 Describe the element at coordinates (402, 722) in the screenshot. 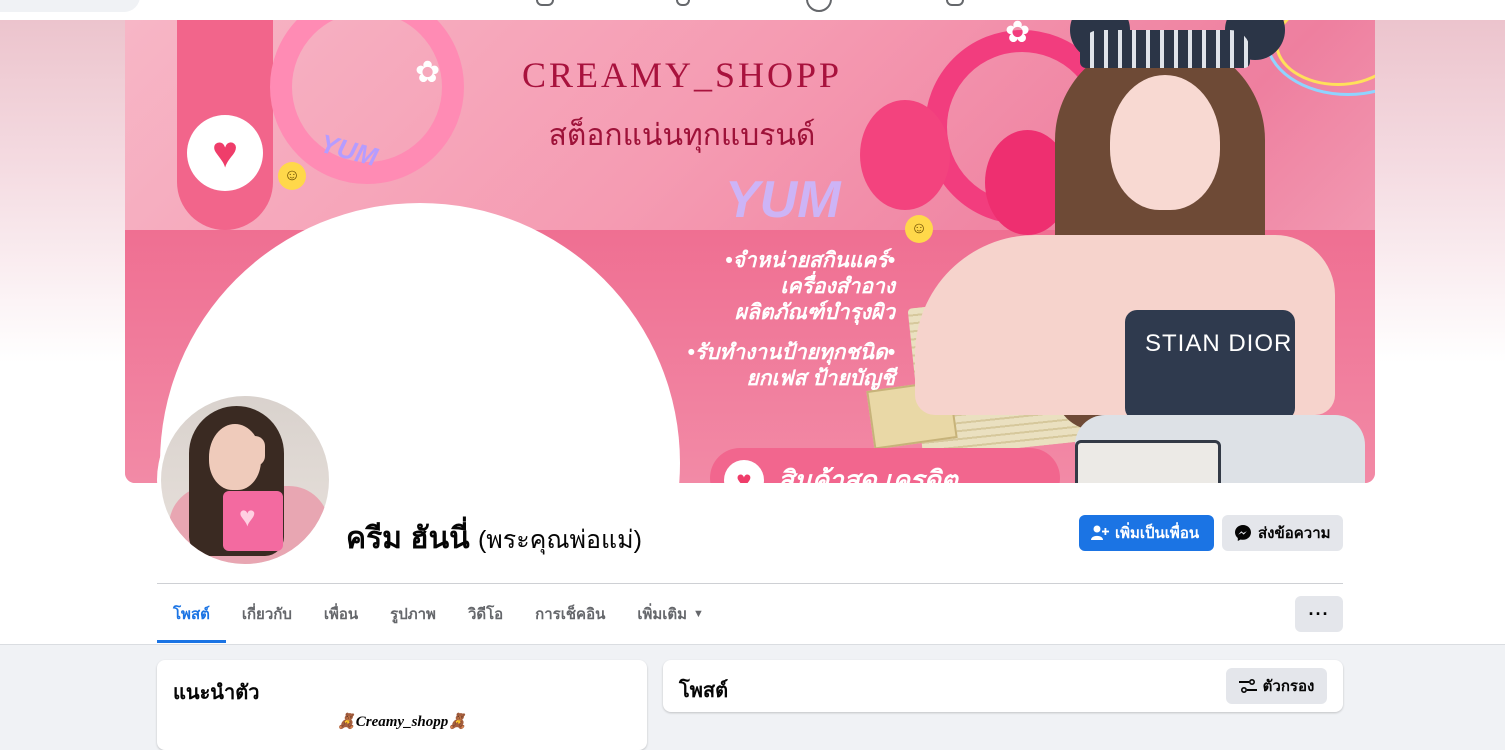

I see `intro-bio: 🧸Creamy_shopp🧸` at that location.